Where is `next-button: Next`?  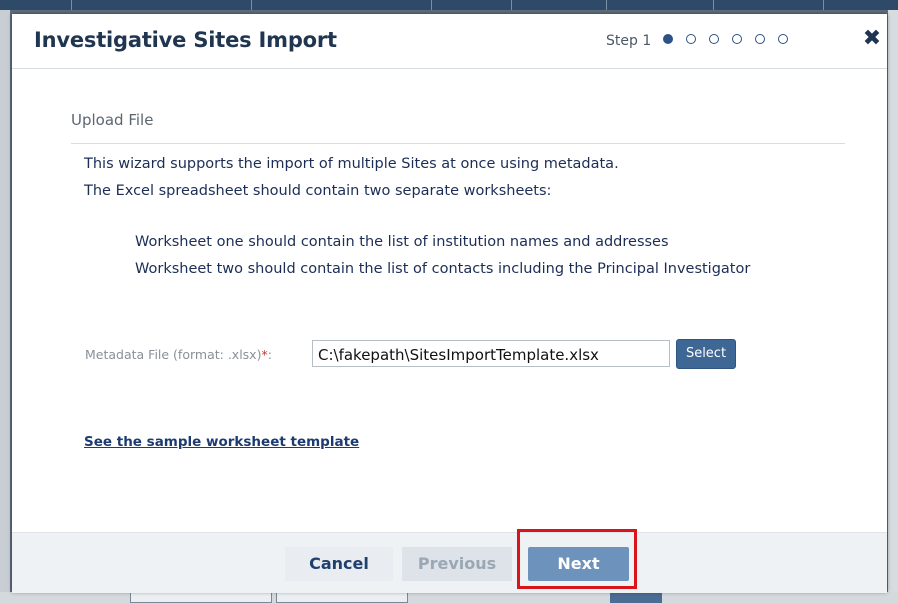
next-button: Next is located at coordinates (578, 564).